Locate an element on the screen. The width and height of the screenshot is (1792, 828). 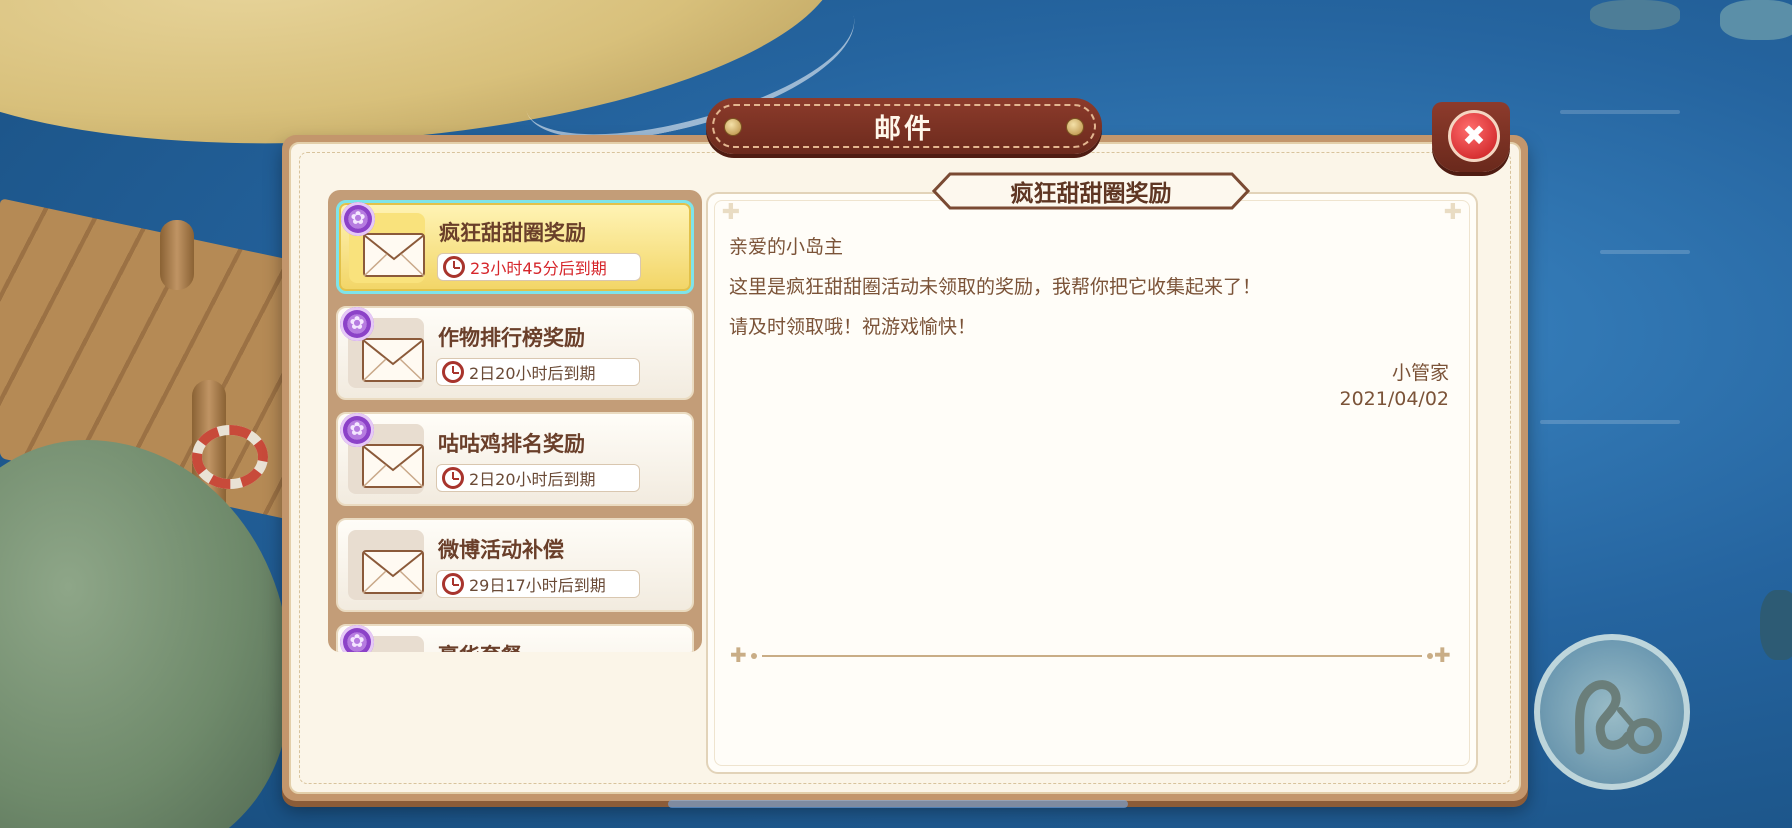
mail-body-line: 请及时领取哦！祝游戏愉快！ is located at coordinates (853, 327).